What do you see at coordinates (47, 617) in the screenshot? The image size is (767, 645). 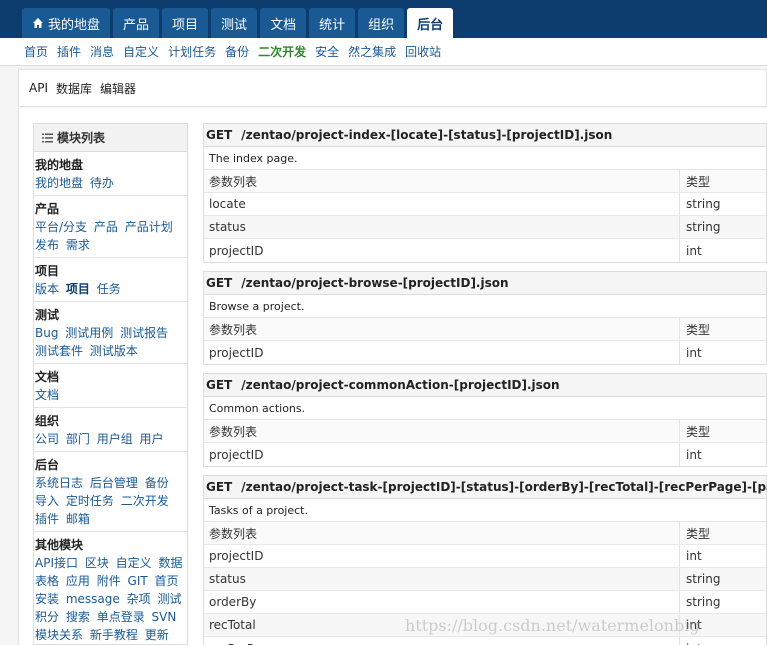 I see `module-link: 积分` at bounding box center [47, 617].